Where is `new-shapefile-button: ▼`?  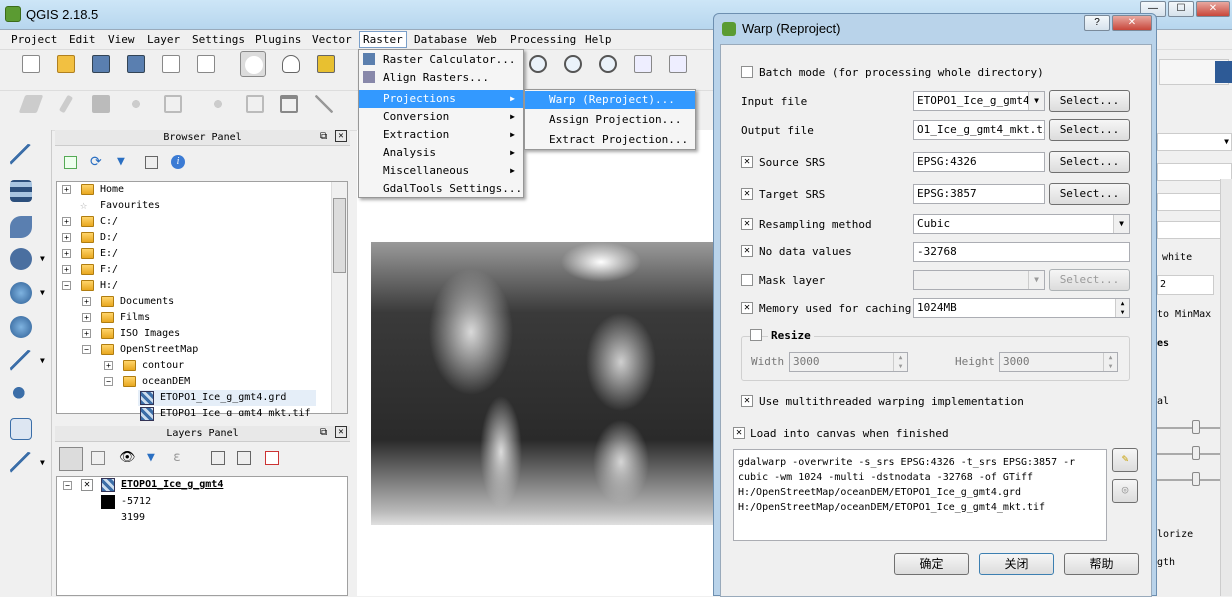
new-shapefile-button: ▼ is located at coordinates (26, 463).